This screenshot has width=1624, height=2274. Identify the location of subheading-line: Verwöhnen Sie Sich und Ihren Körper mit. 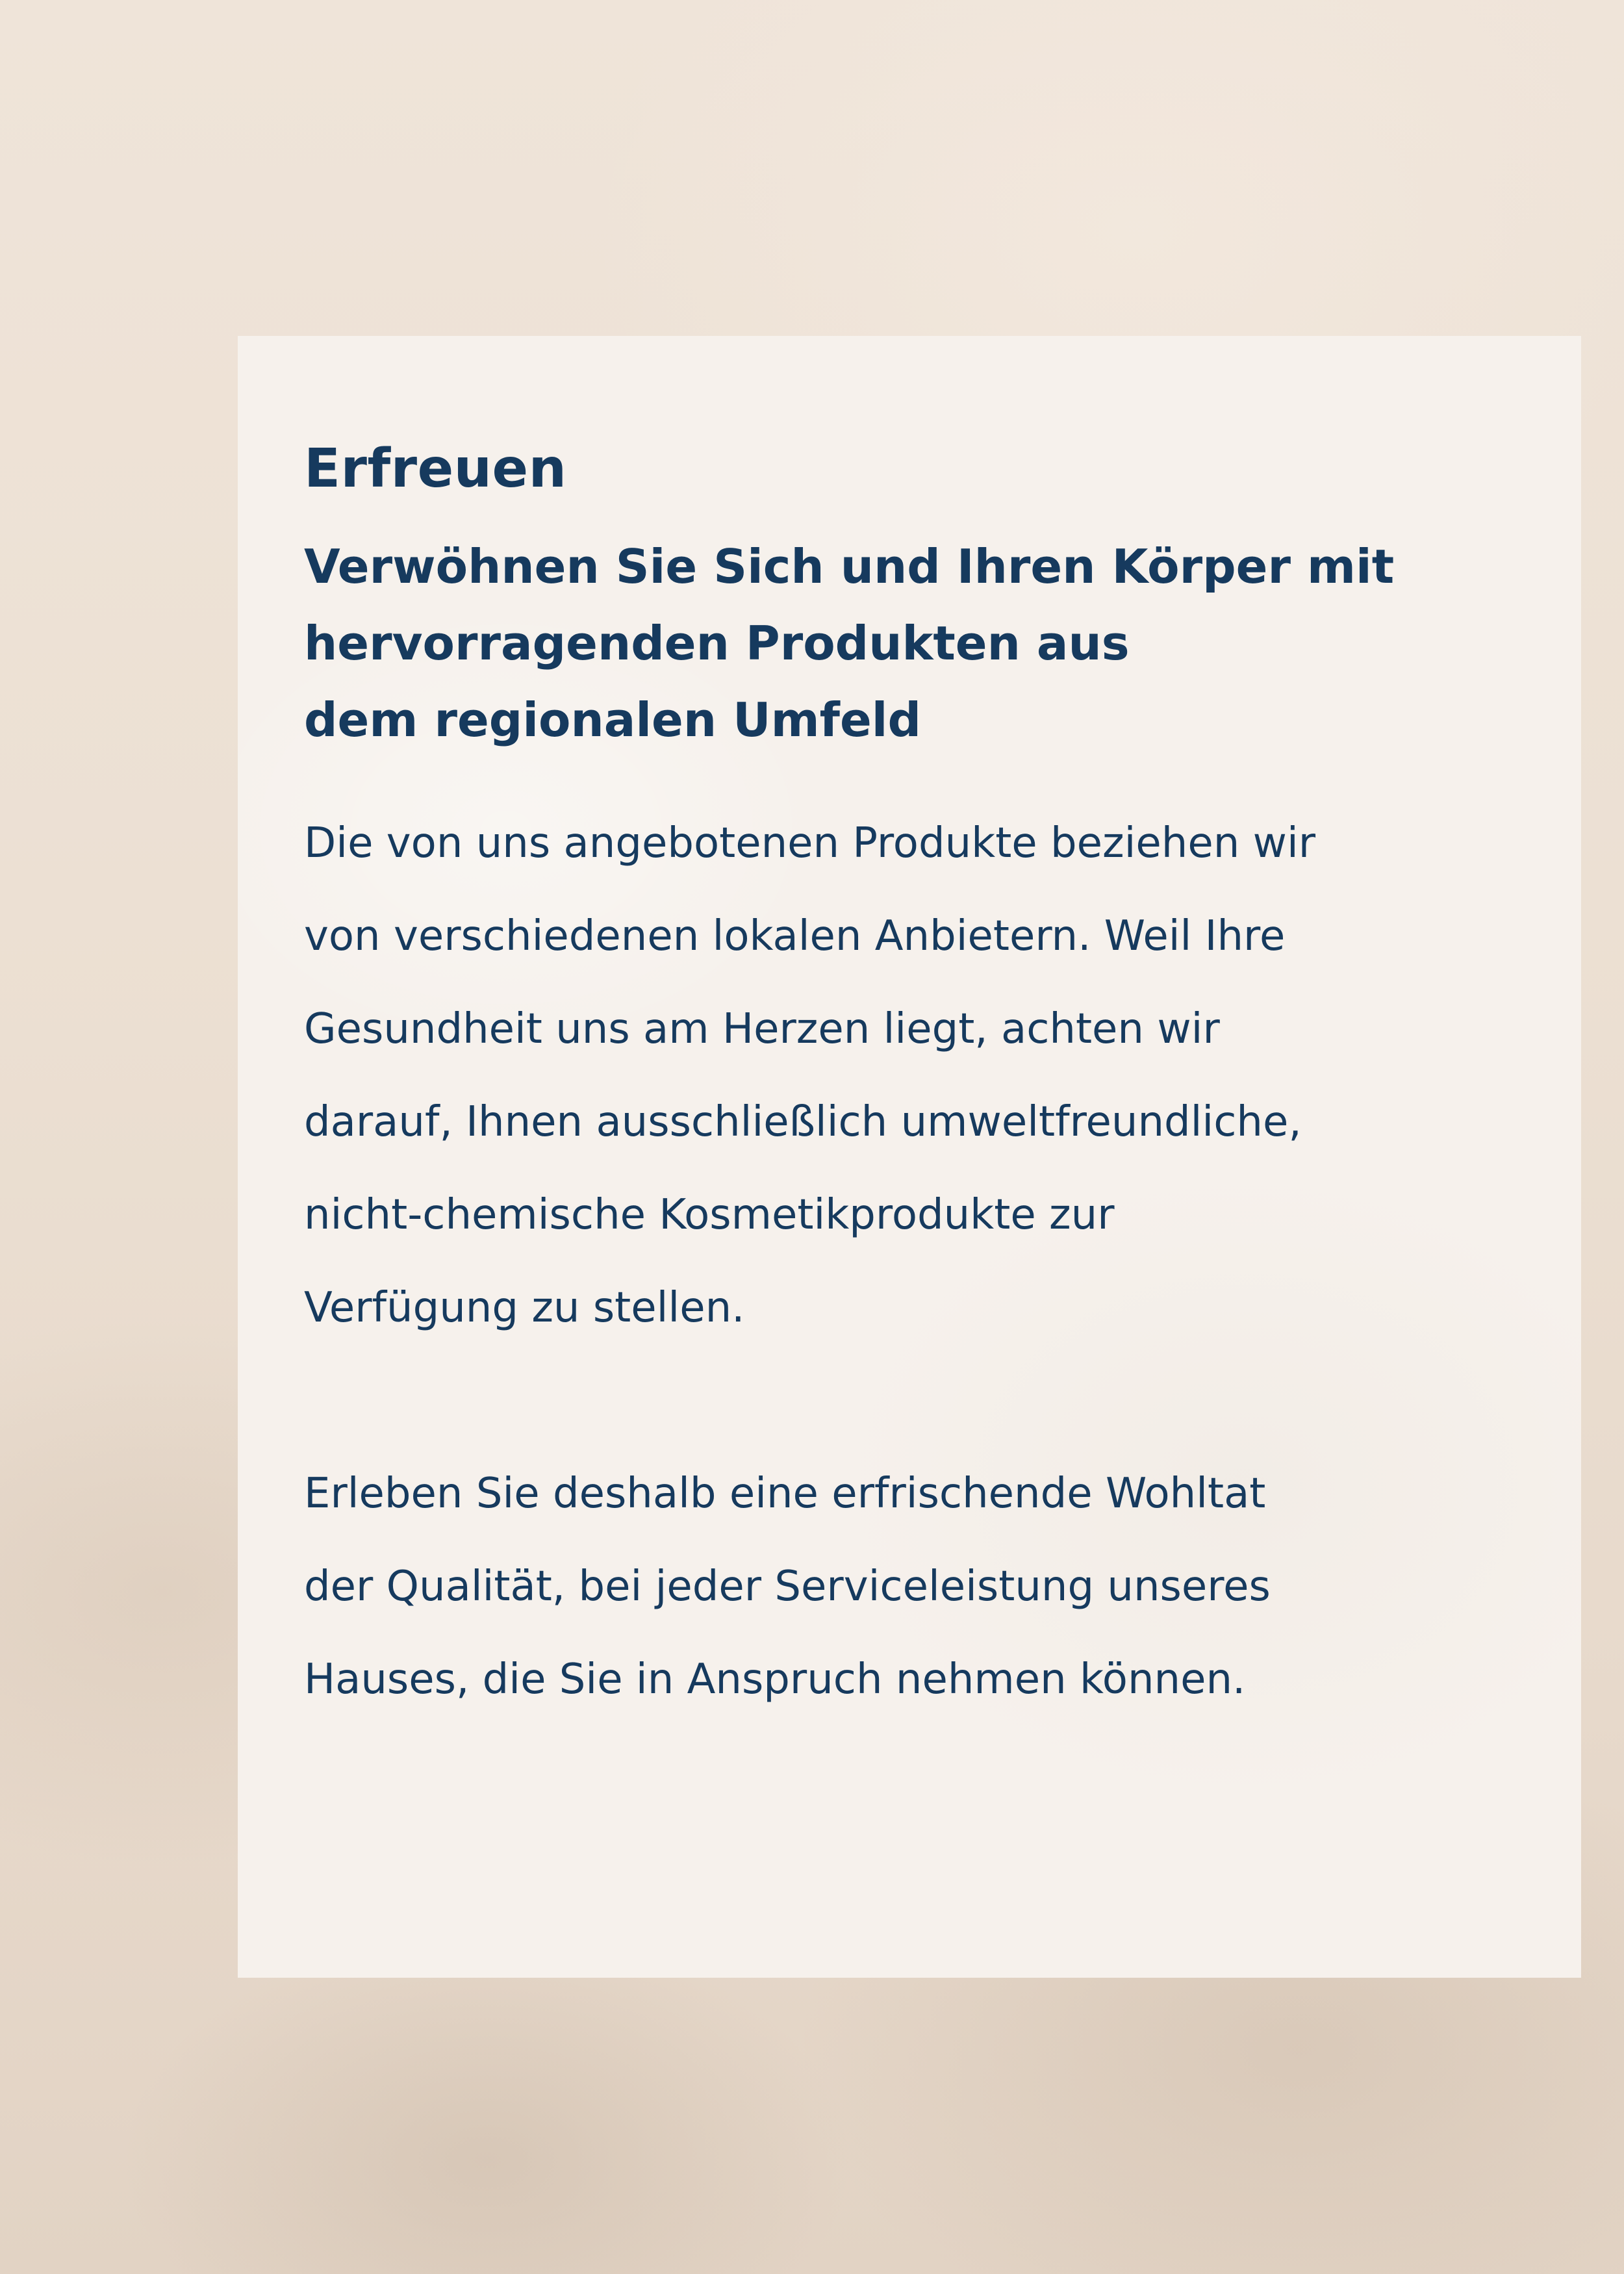
(849, 566).